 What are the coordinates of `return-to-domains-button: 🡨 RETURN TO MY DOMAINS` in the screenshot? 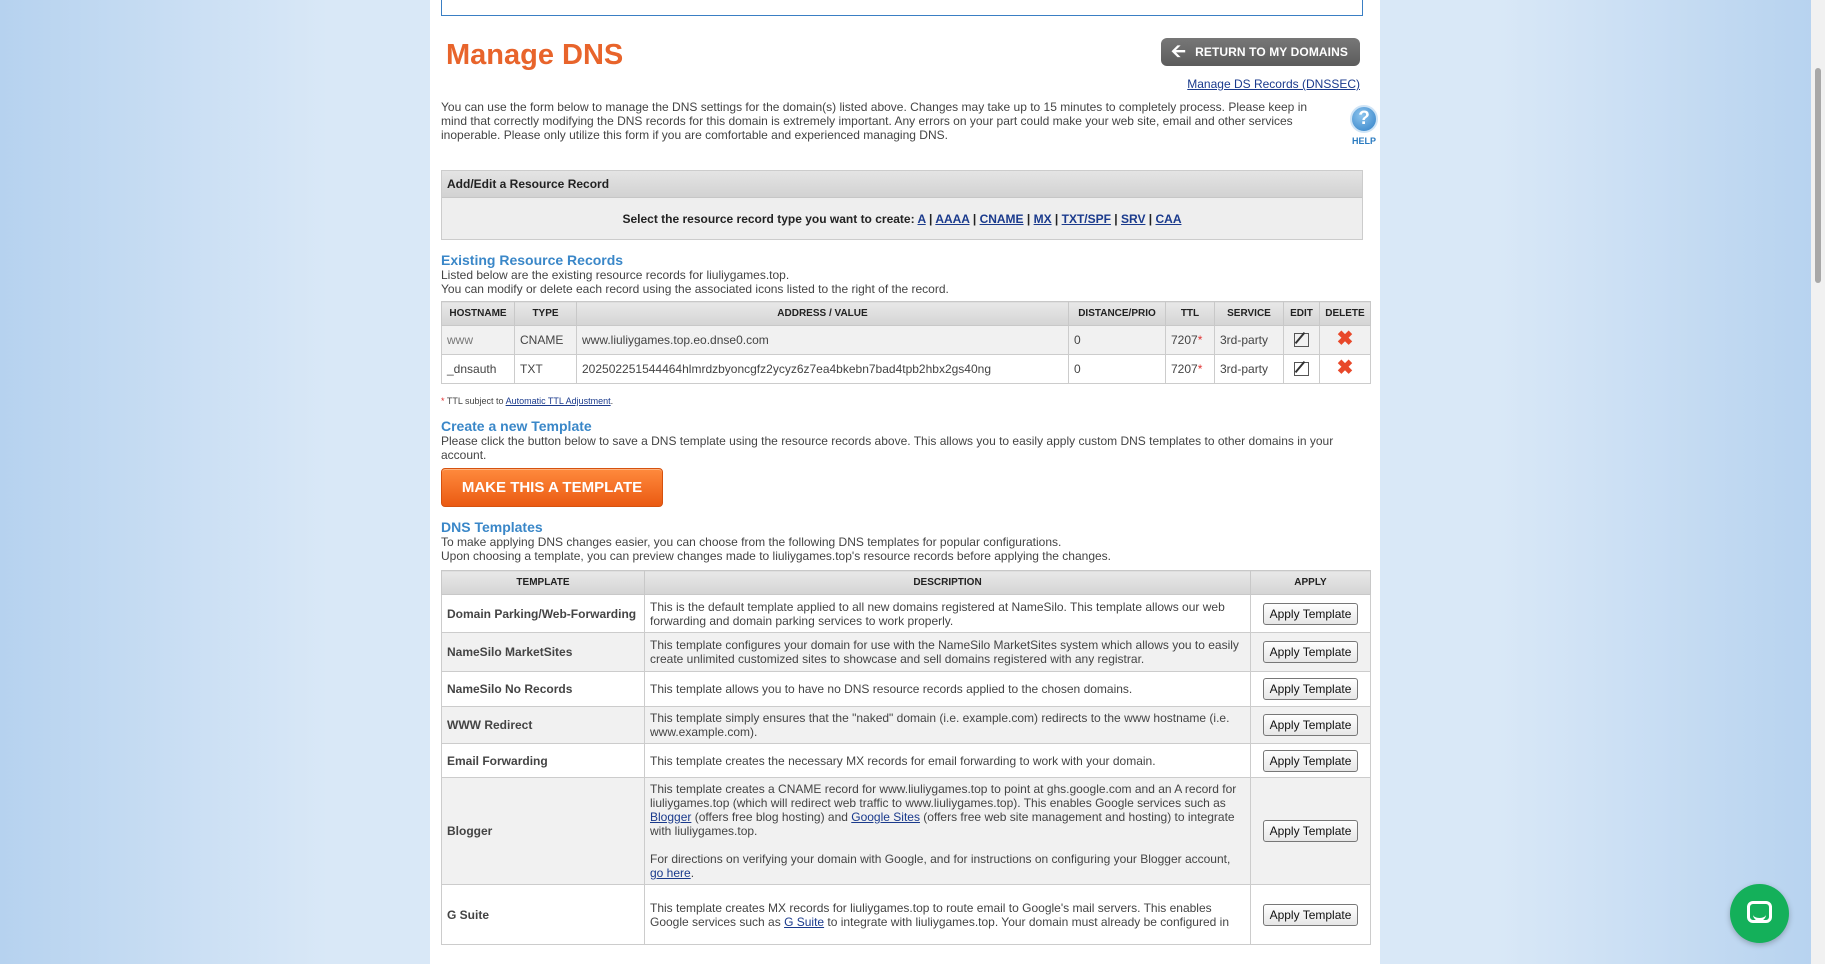 It's located at (1260, 52).